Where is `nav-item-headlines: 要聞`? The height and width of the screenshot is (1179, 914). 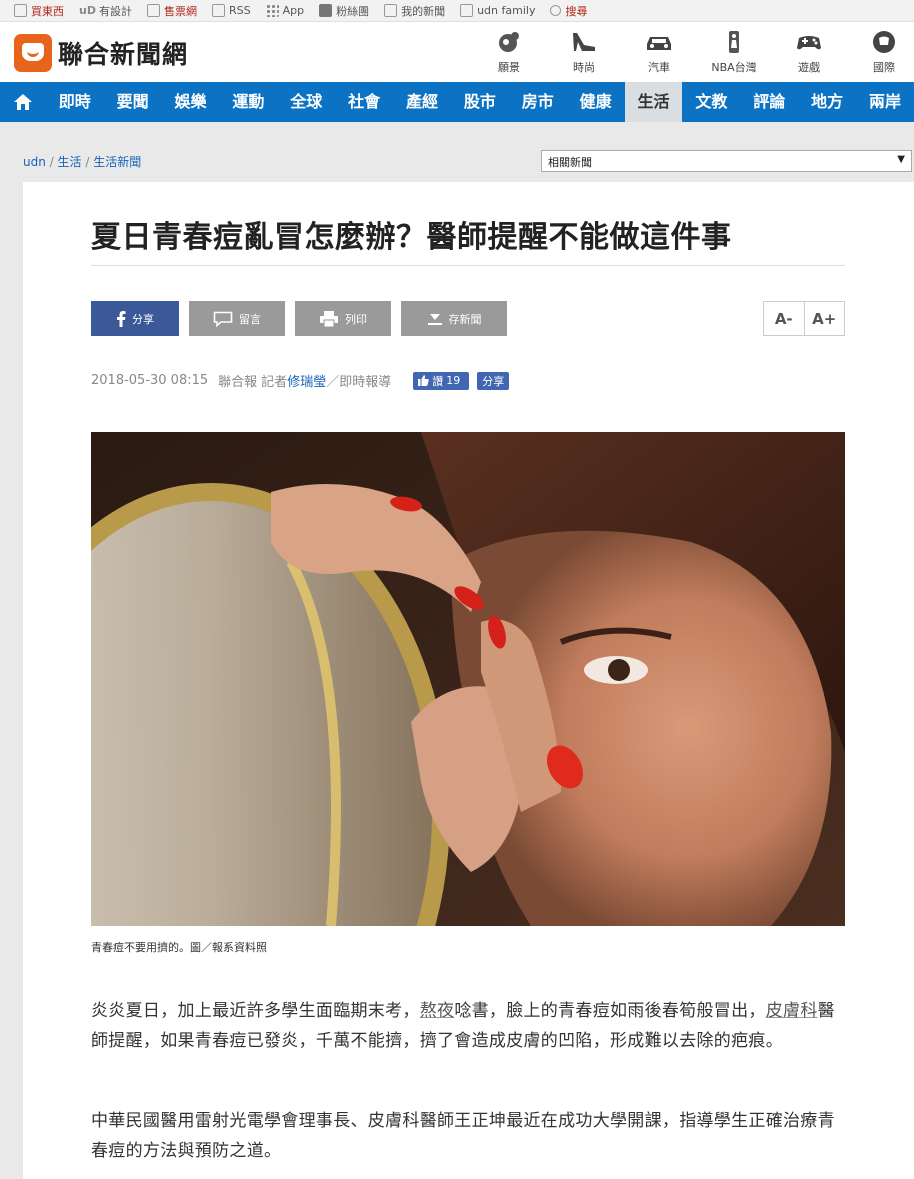 nav-item-headlines: 要聞 is located at coordinates (133, 102).